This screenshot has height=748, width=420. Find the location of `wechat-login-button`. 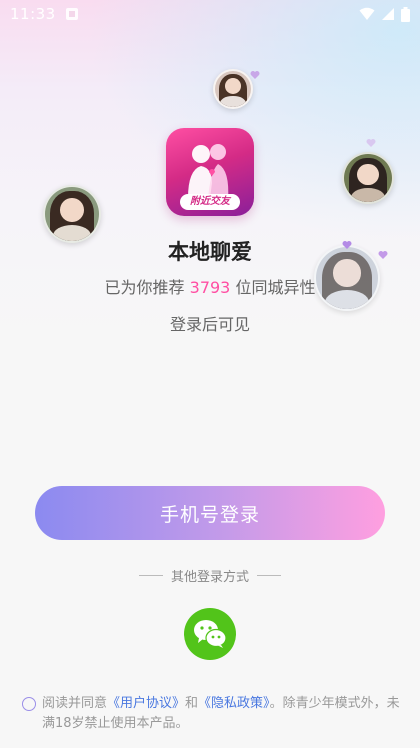

wechat-login-button is located at coordinates (210, 634).